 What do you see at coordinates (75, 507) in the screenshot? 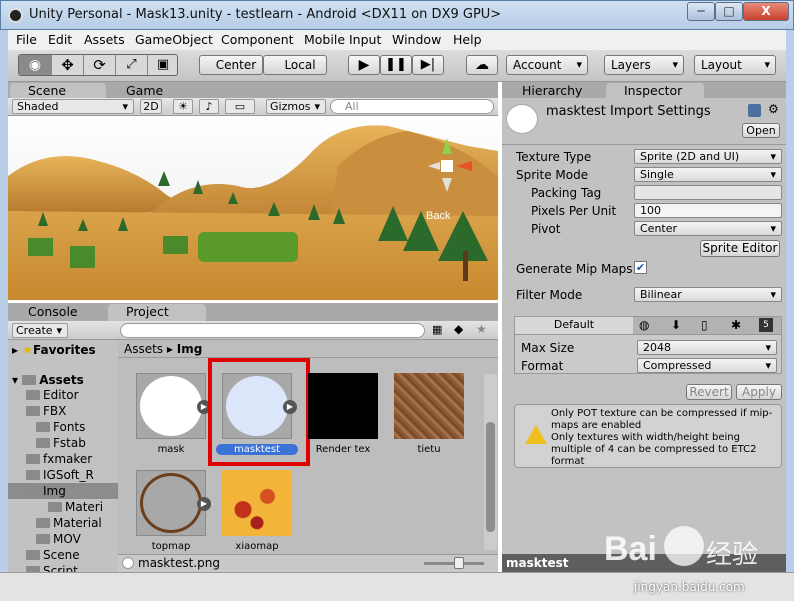
I see `tree-item-materi: Materi` at bounding box center [75, 507].